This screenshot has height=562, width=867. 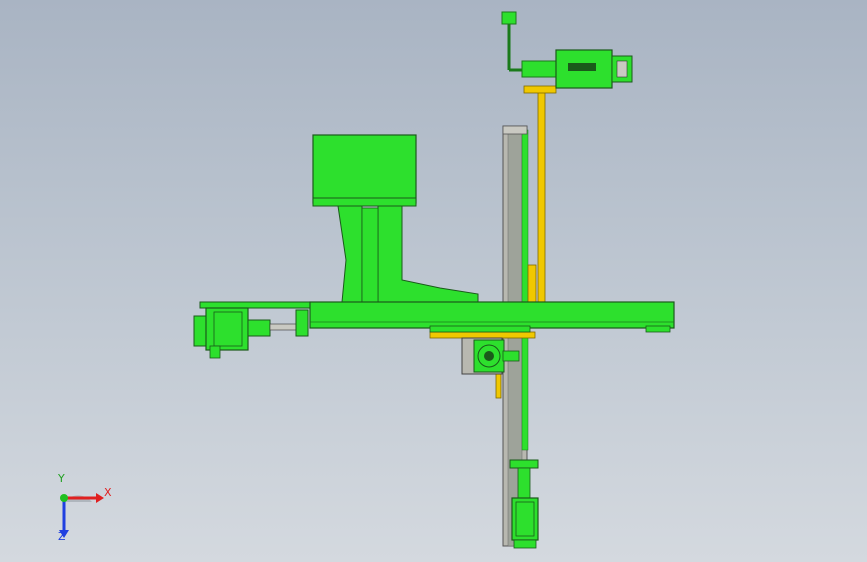 I want to click on yellow-vertical-bar, so click(x=541, y=195).